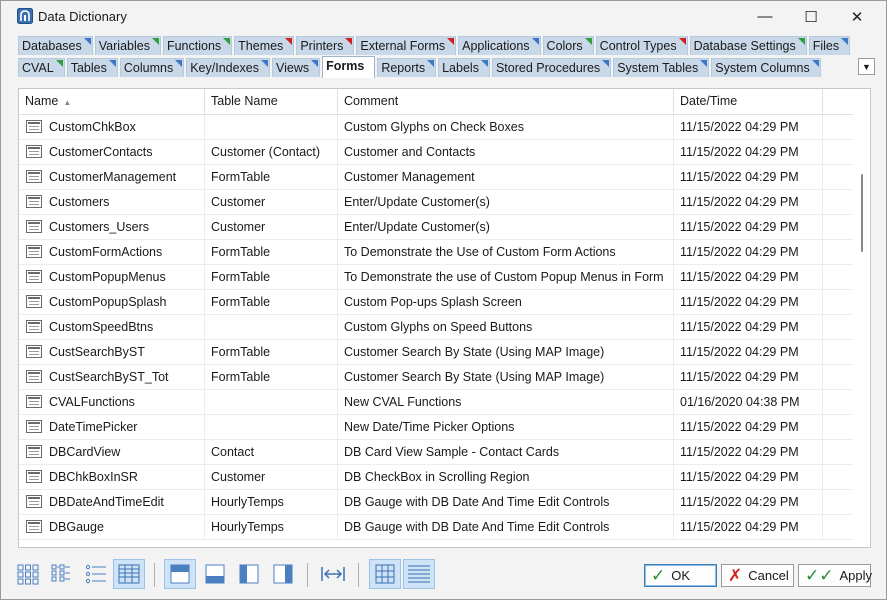 The height and width of the screenshot is (600, 887). I want to click on grid-lines-icon, so click(385, 574).